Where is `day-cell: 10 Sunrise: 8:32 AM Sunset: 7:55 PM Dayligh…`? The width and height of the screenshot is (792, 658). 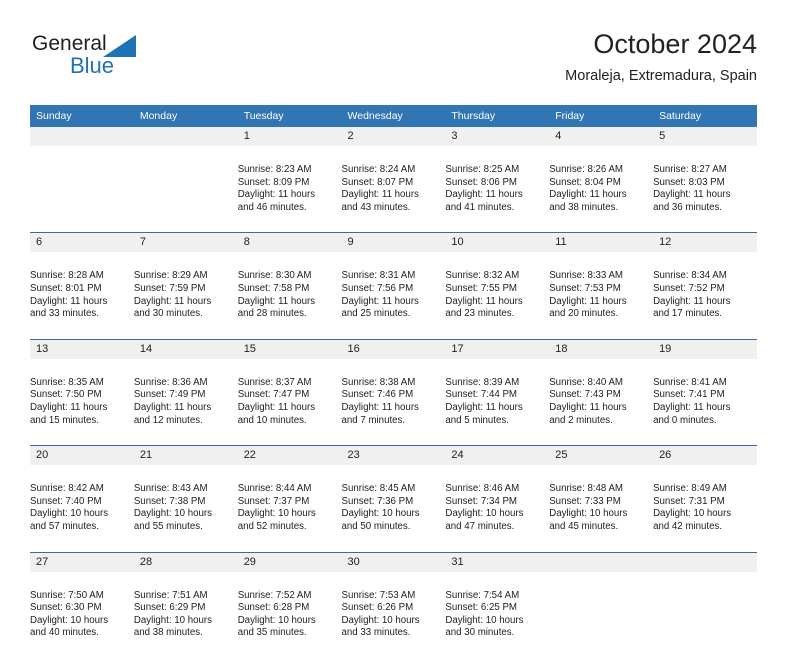 day-cell: 10 Sunrise: 8:32 AM Sunset: 7:55 PM Dayligh… is located at coordinates (497, 286).